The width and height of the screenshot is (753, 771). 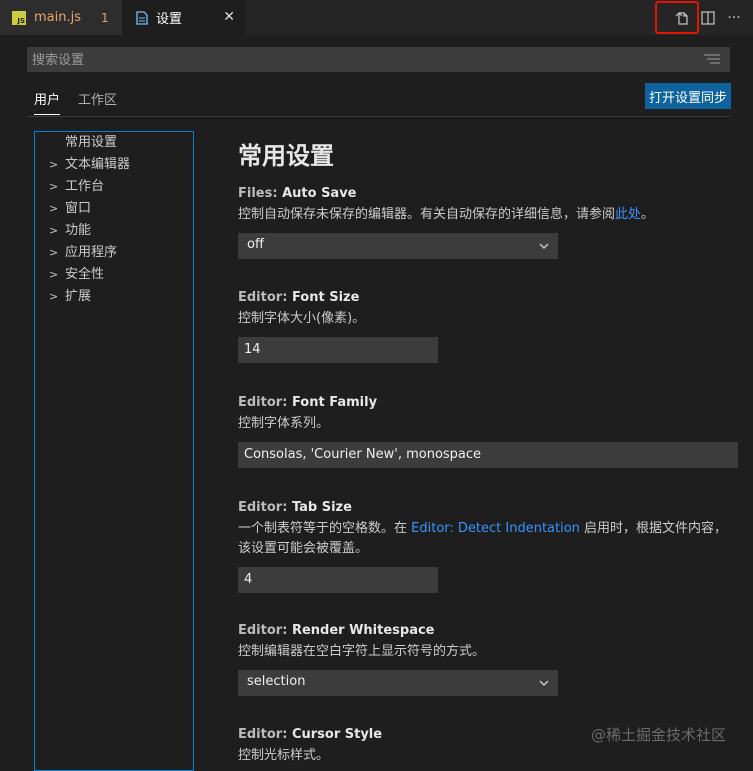 What do you see at coordinates (398, 246) in the screenshot?
I see `auto-save-select: off` at bounding box center [398, 246].